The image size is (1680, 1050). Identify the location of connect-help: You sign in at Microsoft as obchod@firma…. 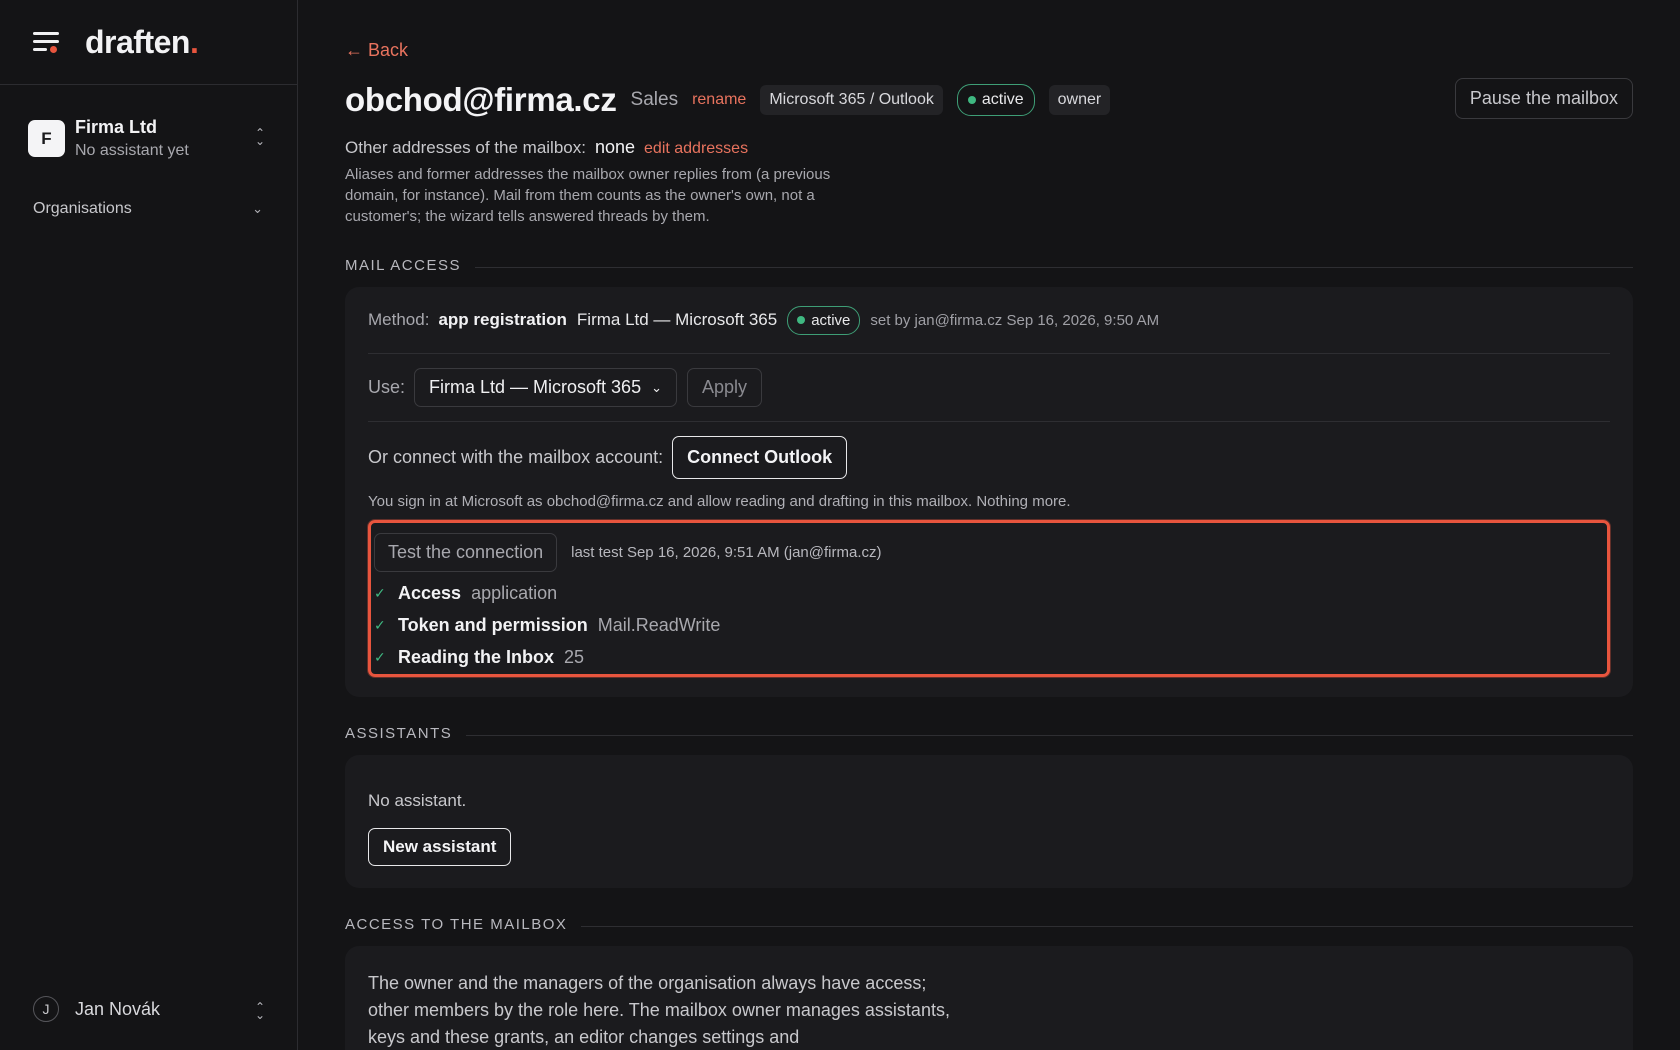
(719, 501).